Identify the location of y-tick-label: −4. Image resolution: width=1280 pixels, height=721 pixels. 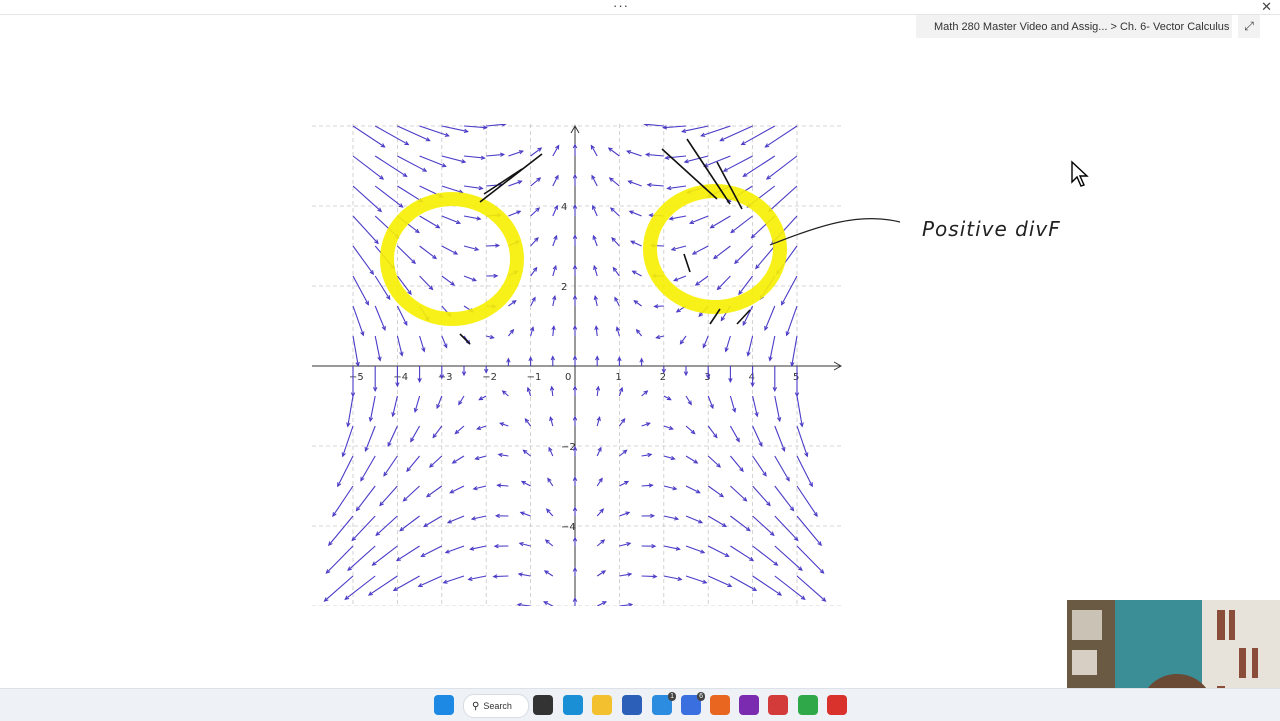
(568, 527).